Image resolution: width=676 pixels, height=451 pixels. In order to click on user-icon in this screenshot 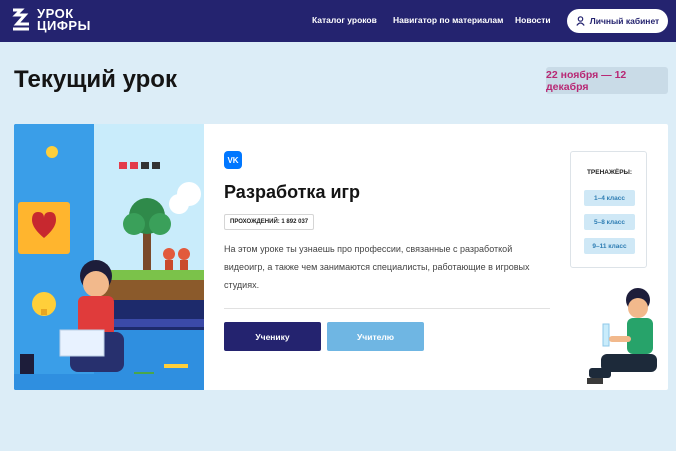, I will do `click(580, 21)`.